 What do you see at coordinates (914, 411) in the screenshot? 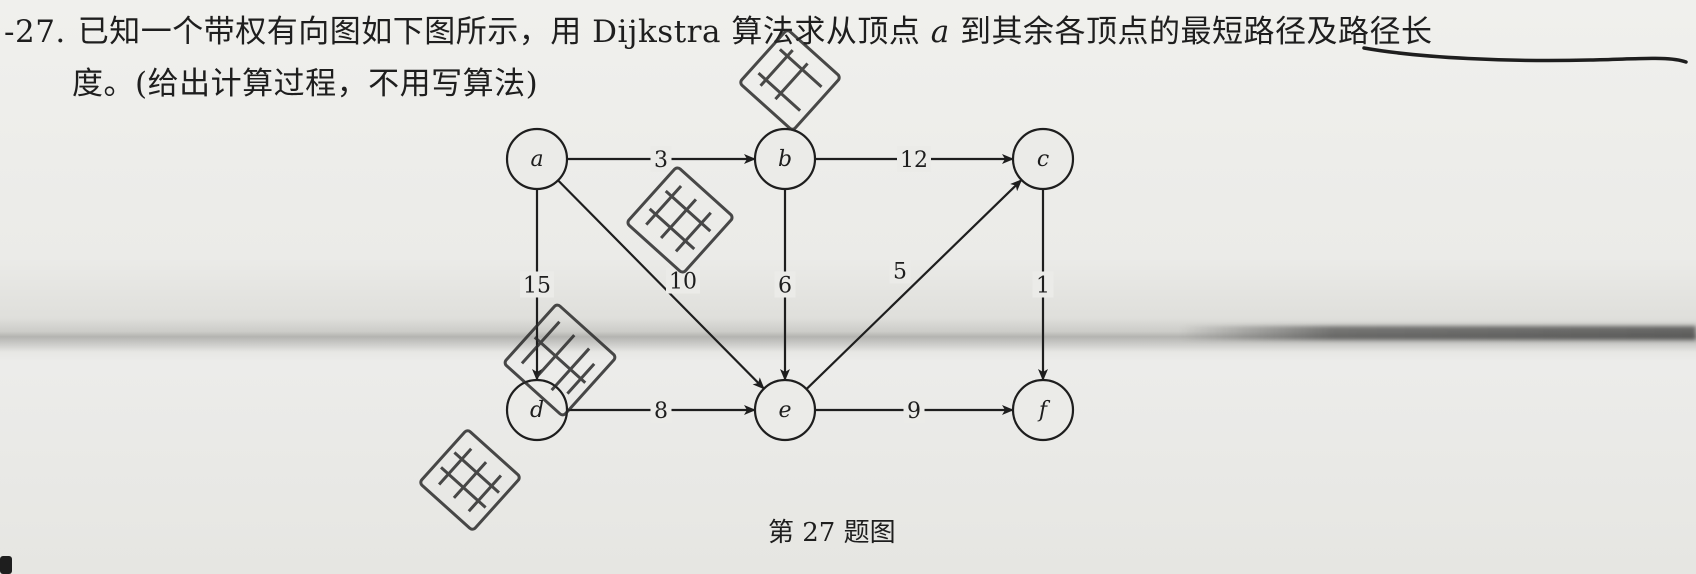
I see `edge-weight-e-f: 9` at bounding box center [914, 411].